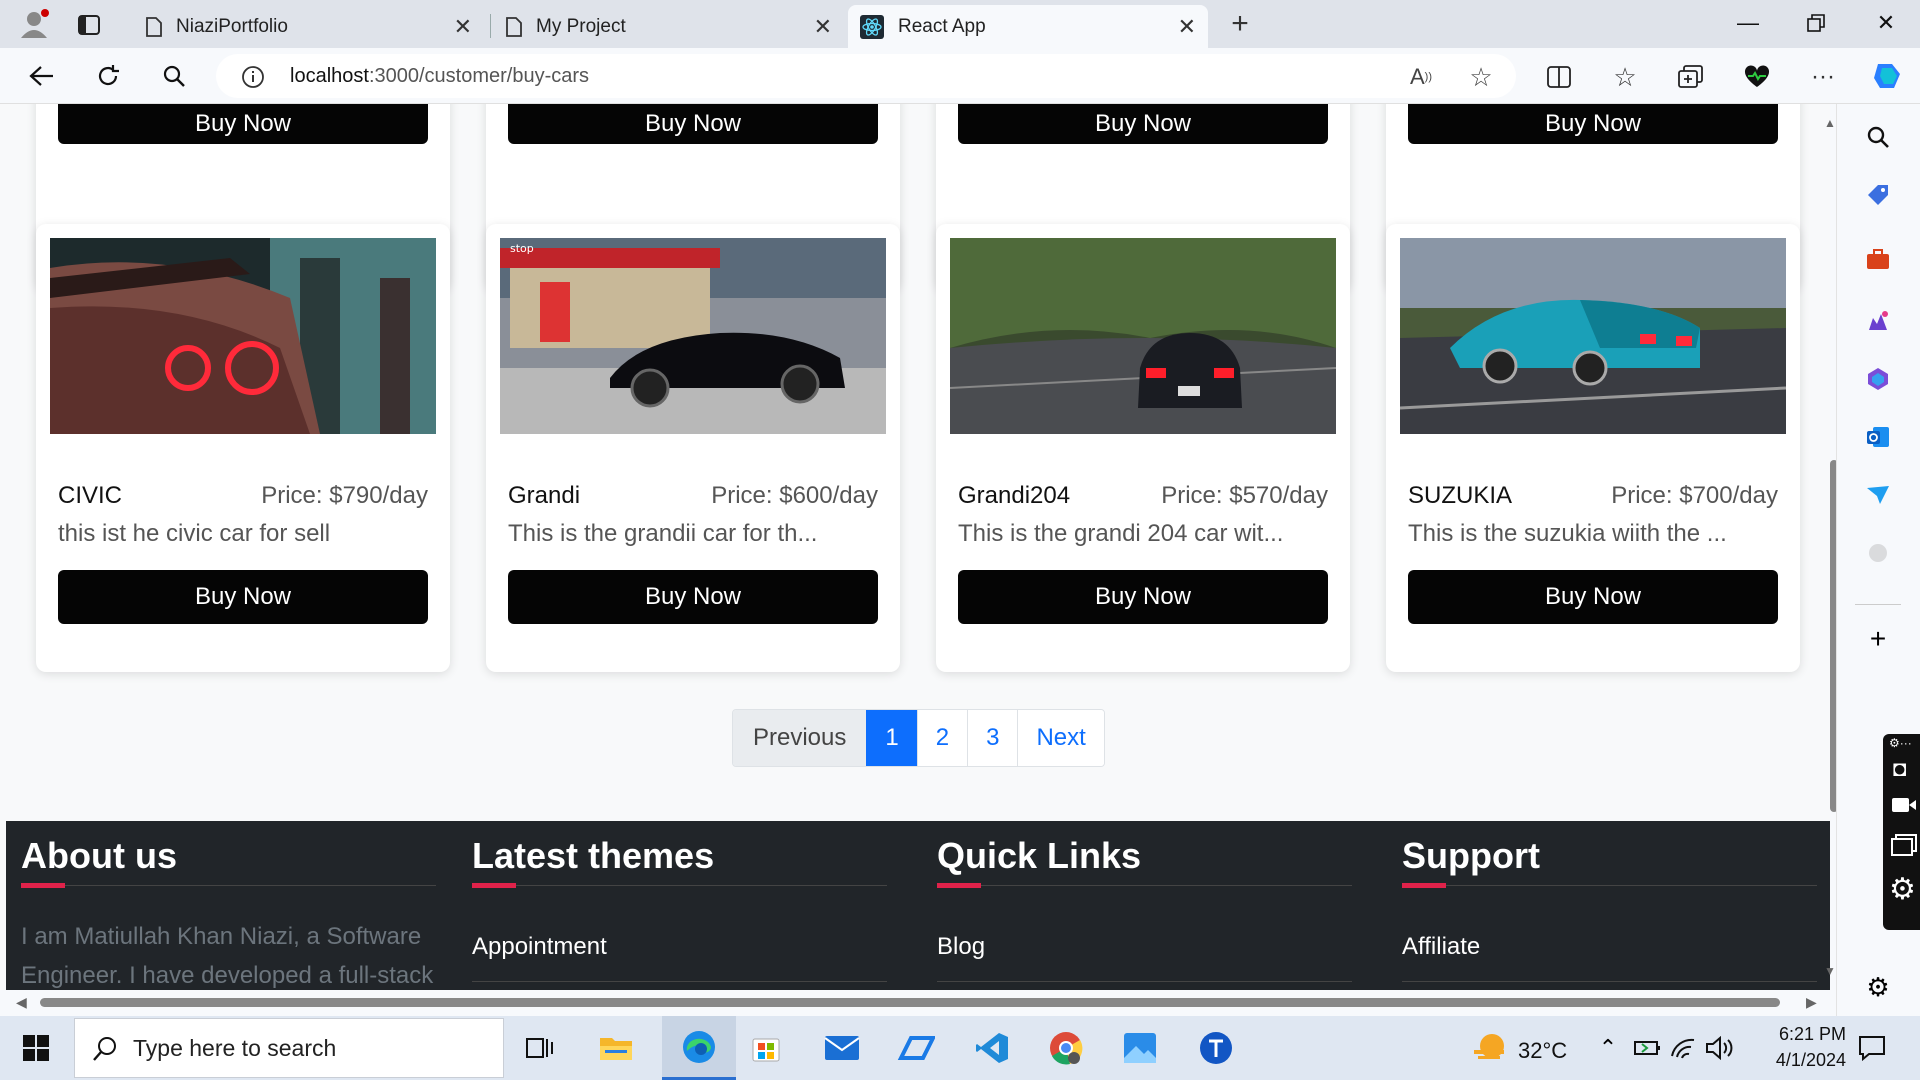  I want to click on scroll-right-arrow-icon: ▶, so click(1811, 1002).